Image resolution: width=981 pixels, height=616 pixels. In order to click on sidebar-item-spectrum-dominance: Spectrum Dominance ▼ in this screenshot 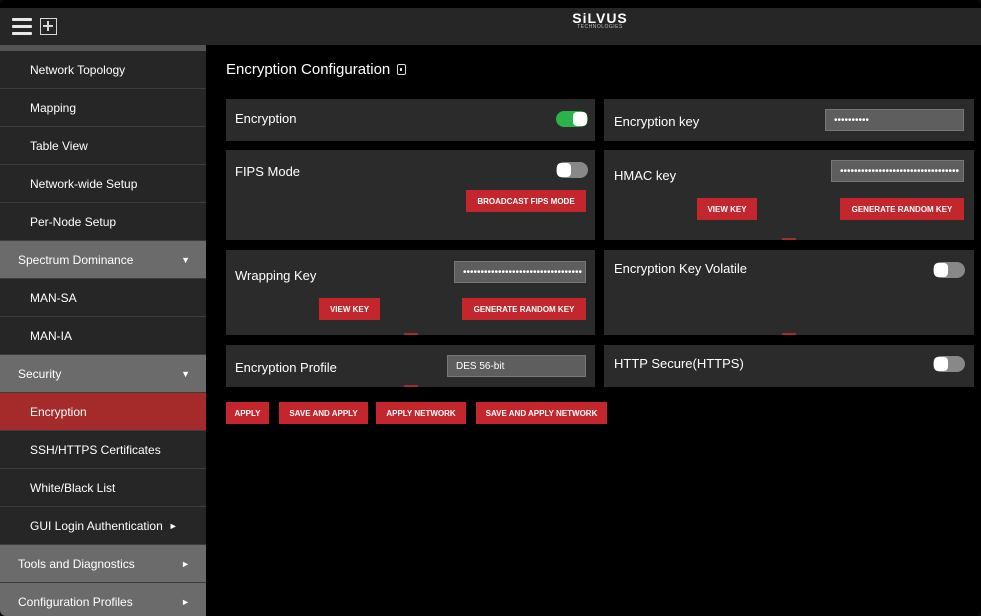, I will do `click(103, 260)`.